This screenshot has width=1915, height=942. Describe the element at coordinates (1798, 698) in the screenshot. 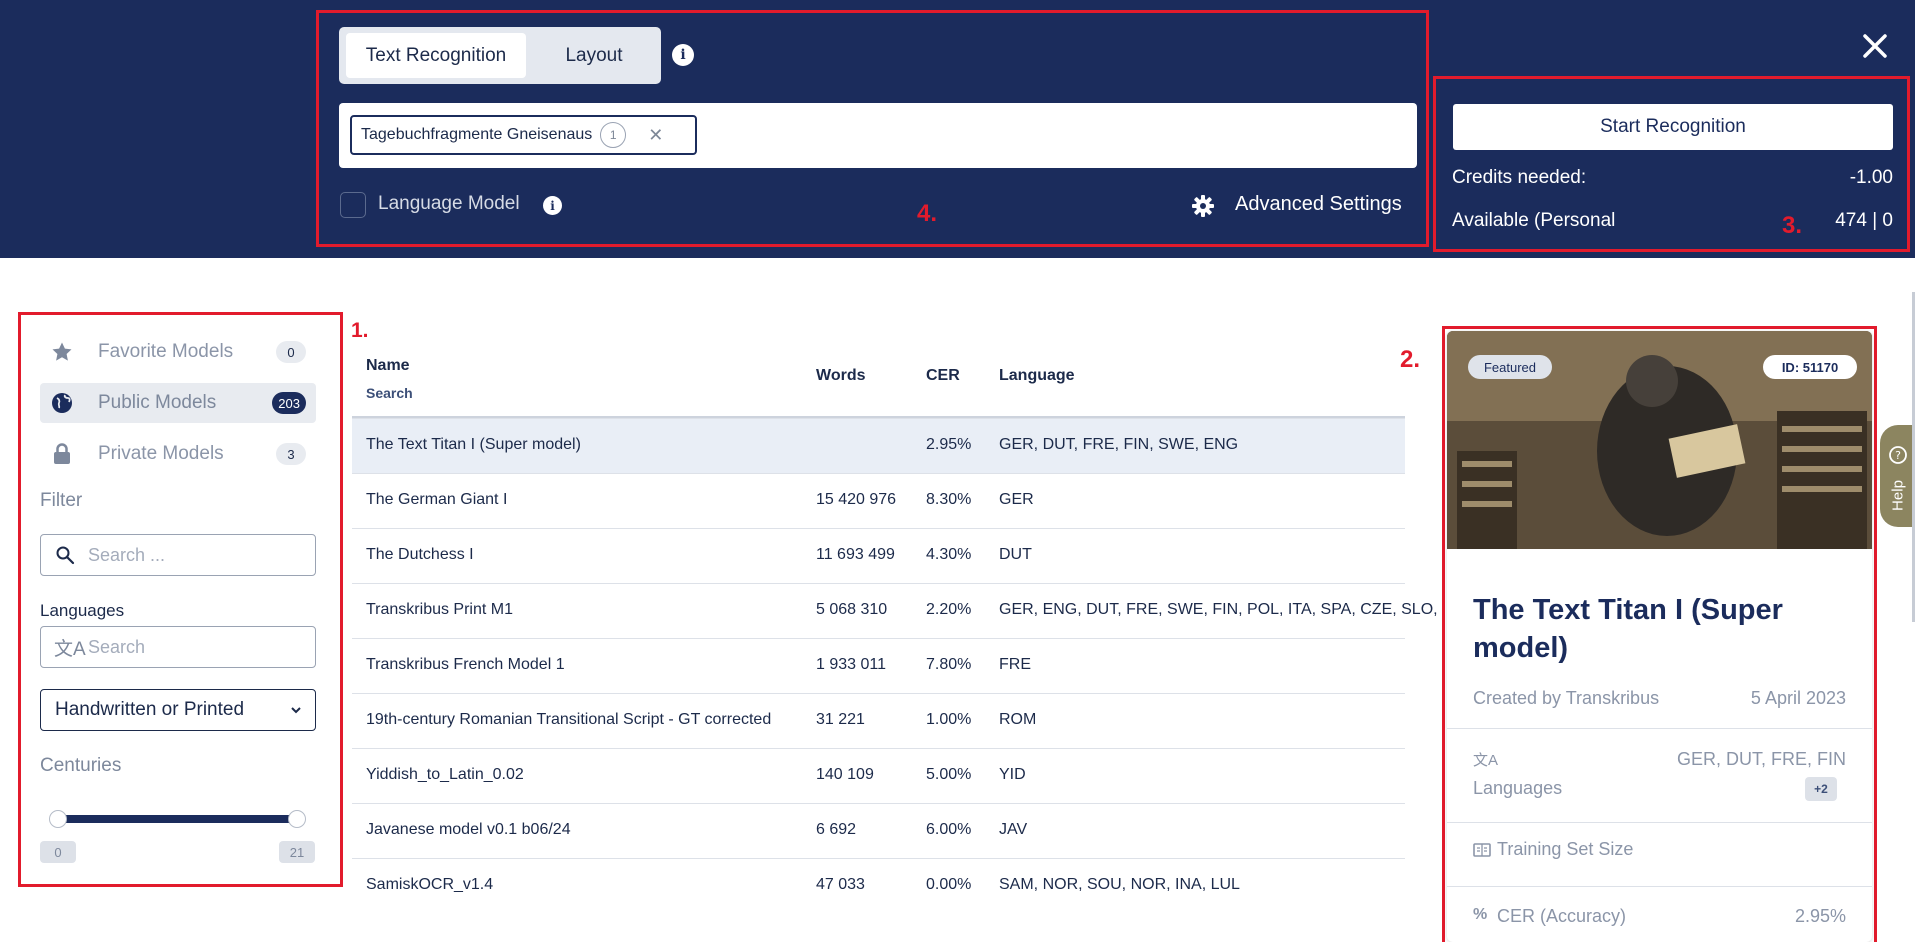

I see `created-date: 5 April 2023` at that location.